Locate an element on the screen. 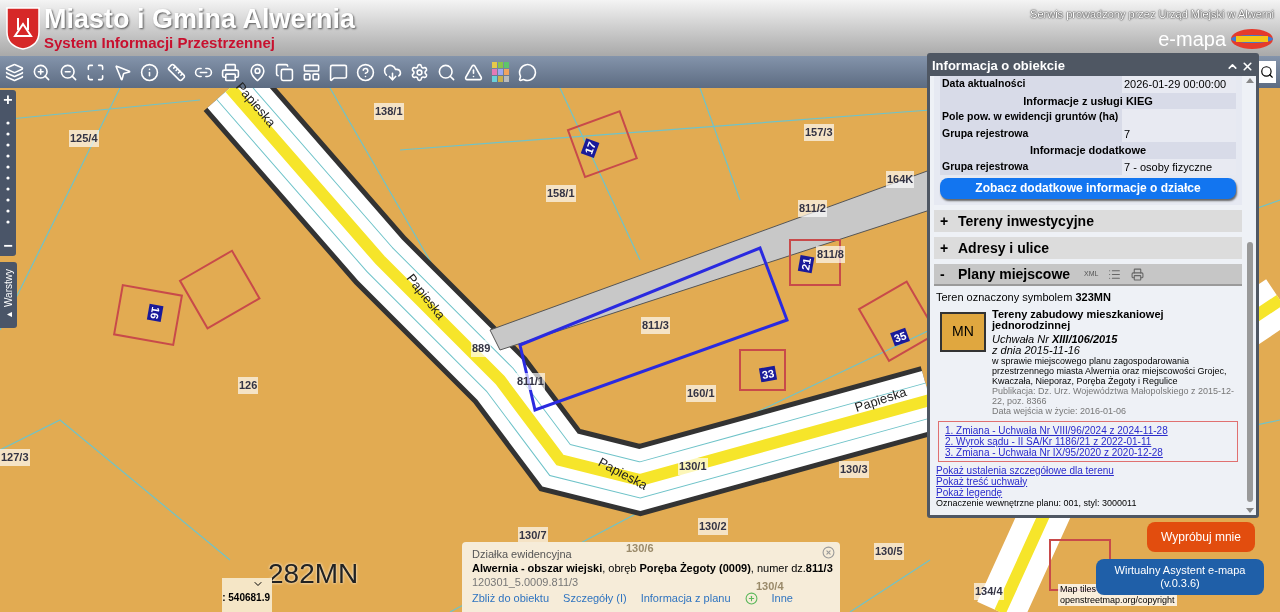  assistant-button: Wirtualny Asystent e-mapa (v.0.3.6) is located at coordinates (1180, 577).